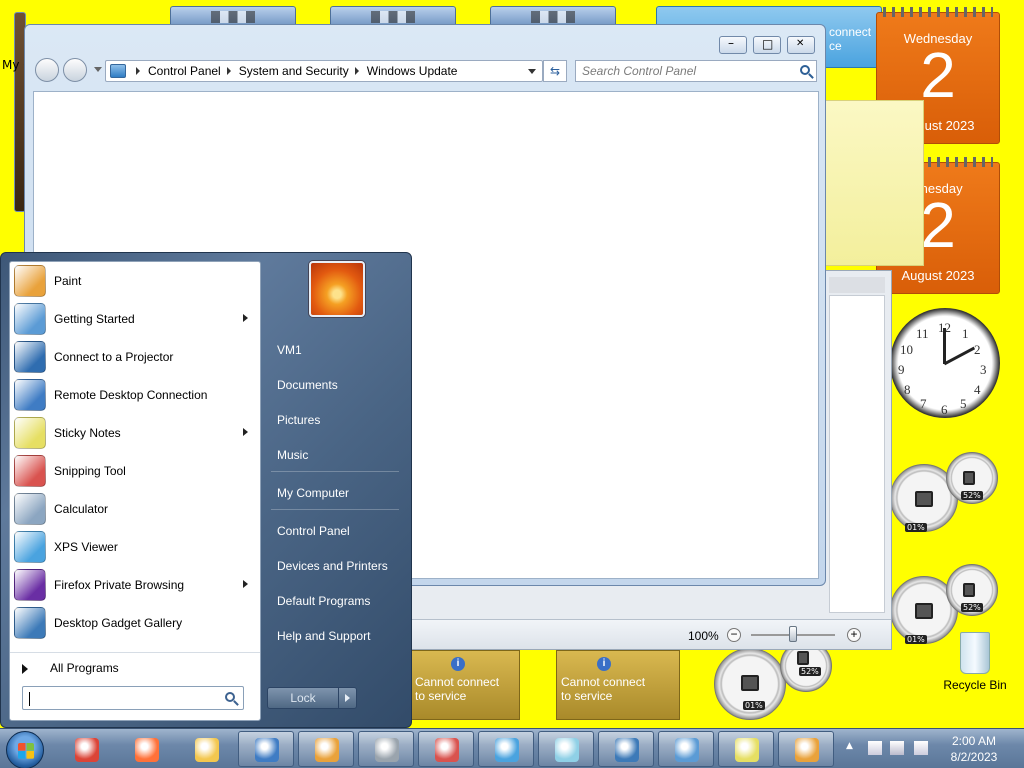 This screenshot has width=1024, height=768. Describe the element at coordinates (603, 682) in the screenshot. I see `feed-message-line1: Cannot connect` at that location.